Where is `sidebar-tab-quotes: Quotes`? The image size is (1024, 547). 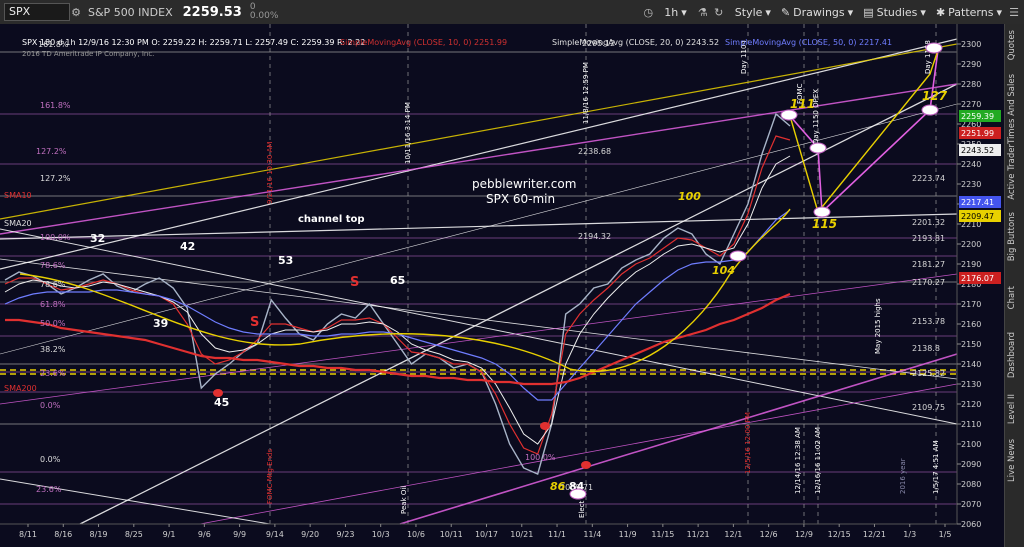
sidebar-tab-quotes: Quotes is located at coordinates (1012, 45).